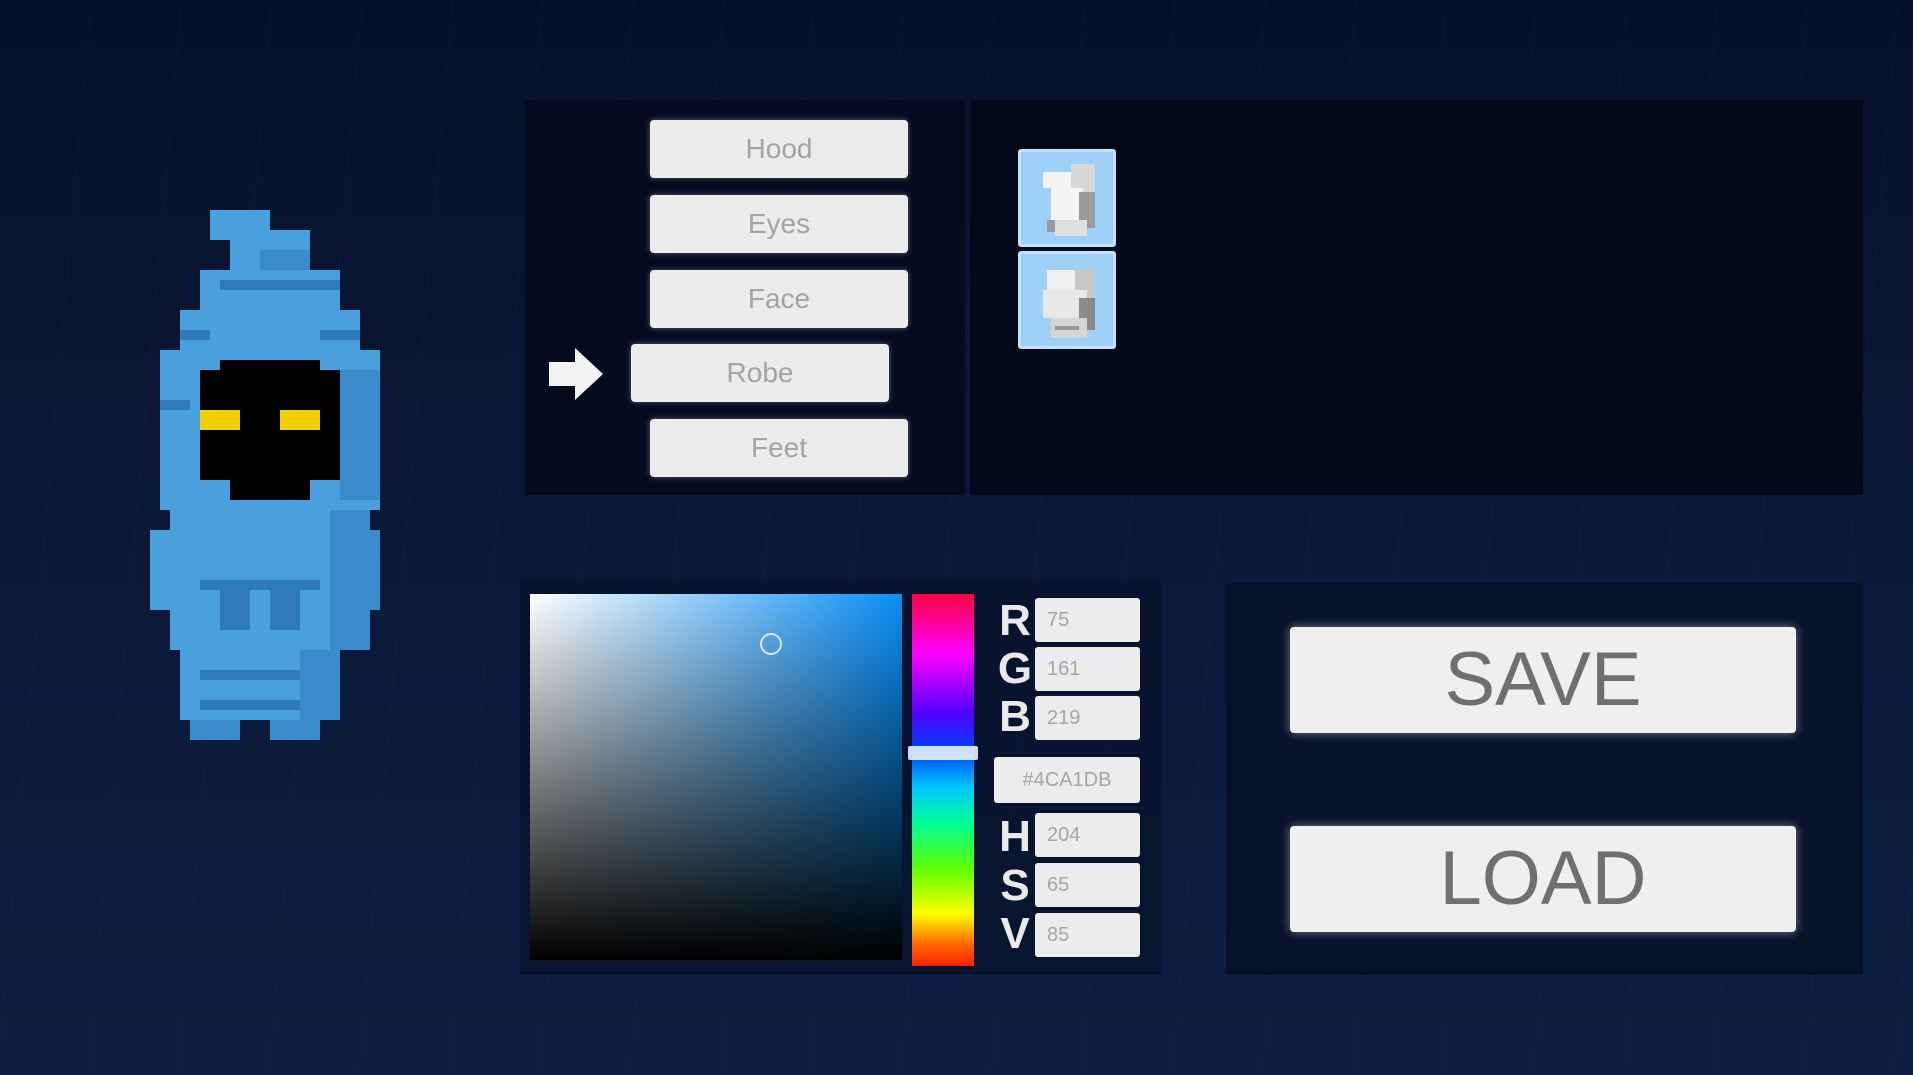 Image resolution: width=1913 pixels, height=1075 pixels. Describe the element at coordinates (1087, 669) in the screenshot. I see `green-input: 161` at that location.